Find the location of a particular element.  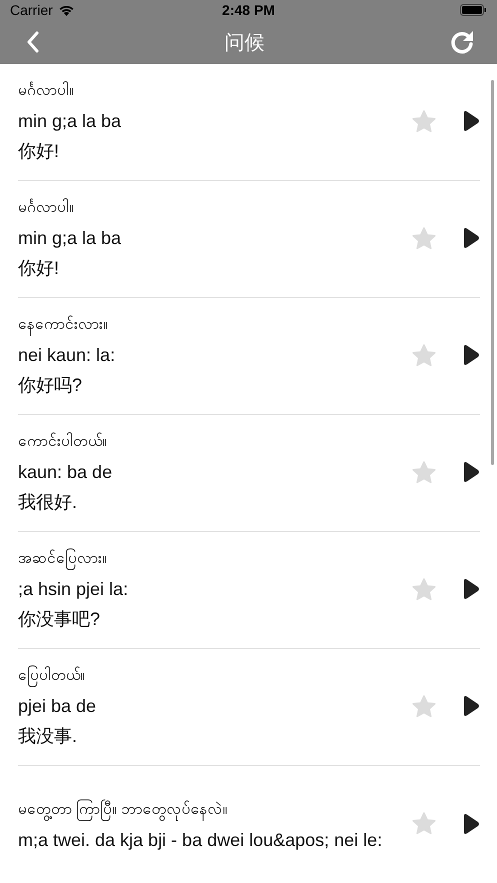

romanization: kaun: ba de is located at coordinates (66, 472).